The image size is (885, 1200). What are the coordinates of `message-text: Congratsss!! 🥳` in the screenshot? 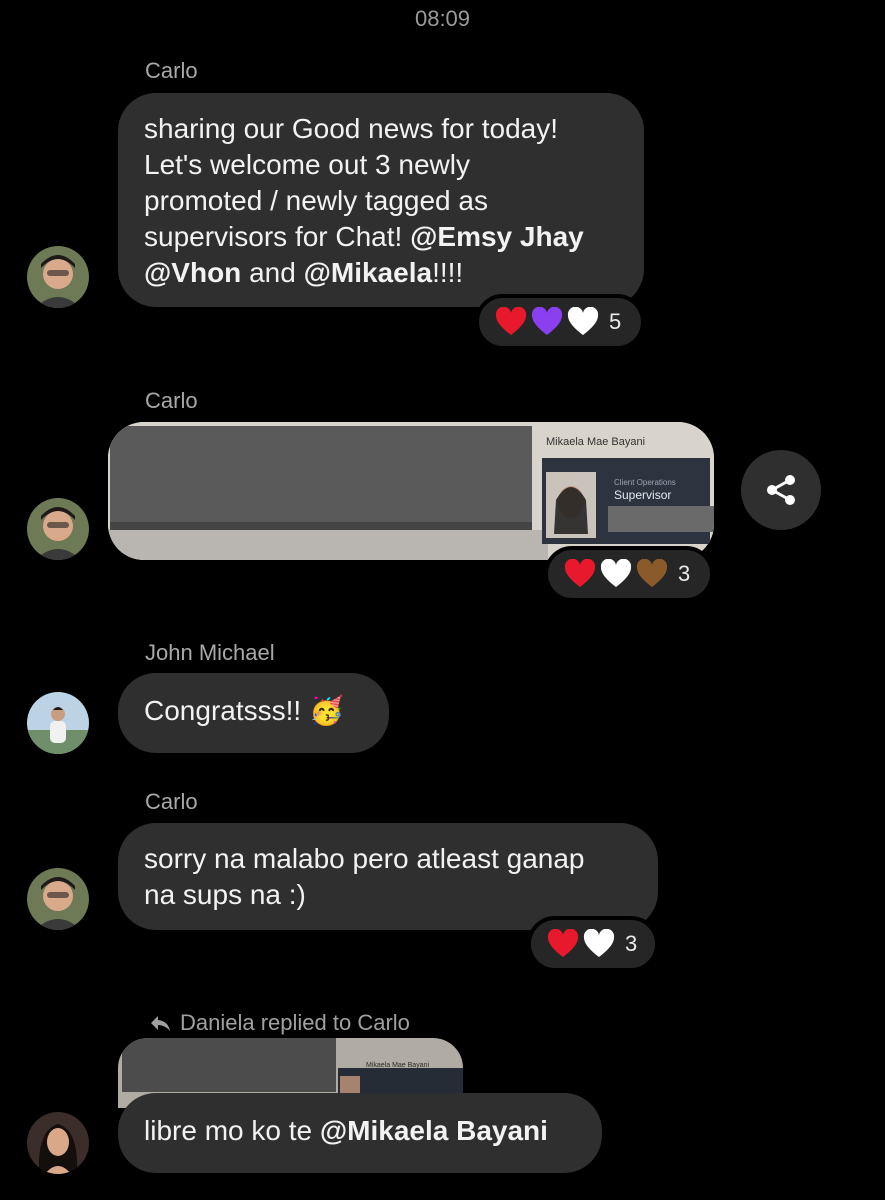 It's located at (244, 710).